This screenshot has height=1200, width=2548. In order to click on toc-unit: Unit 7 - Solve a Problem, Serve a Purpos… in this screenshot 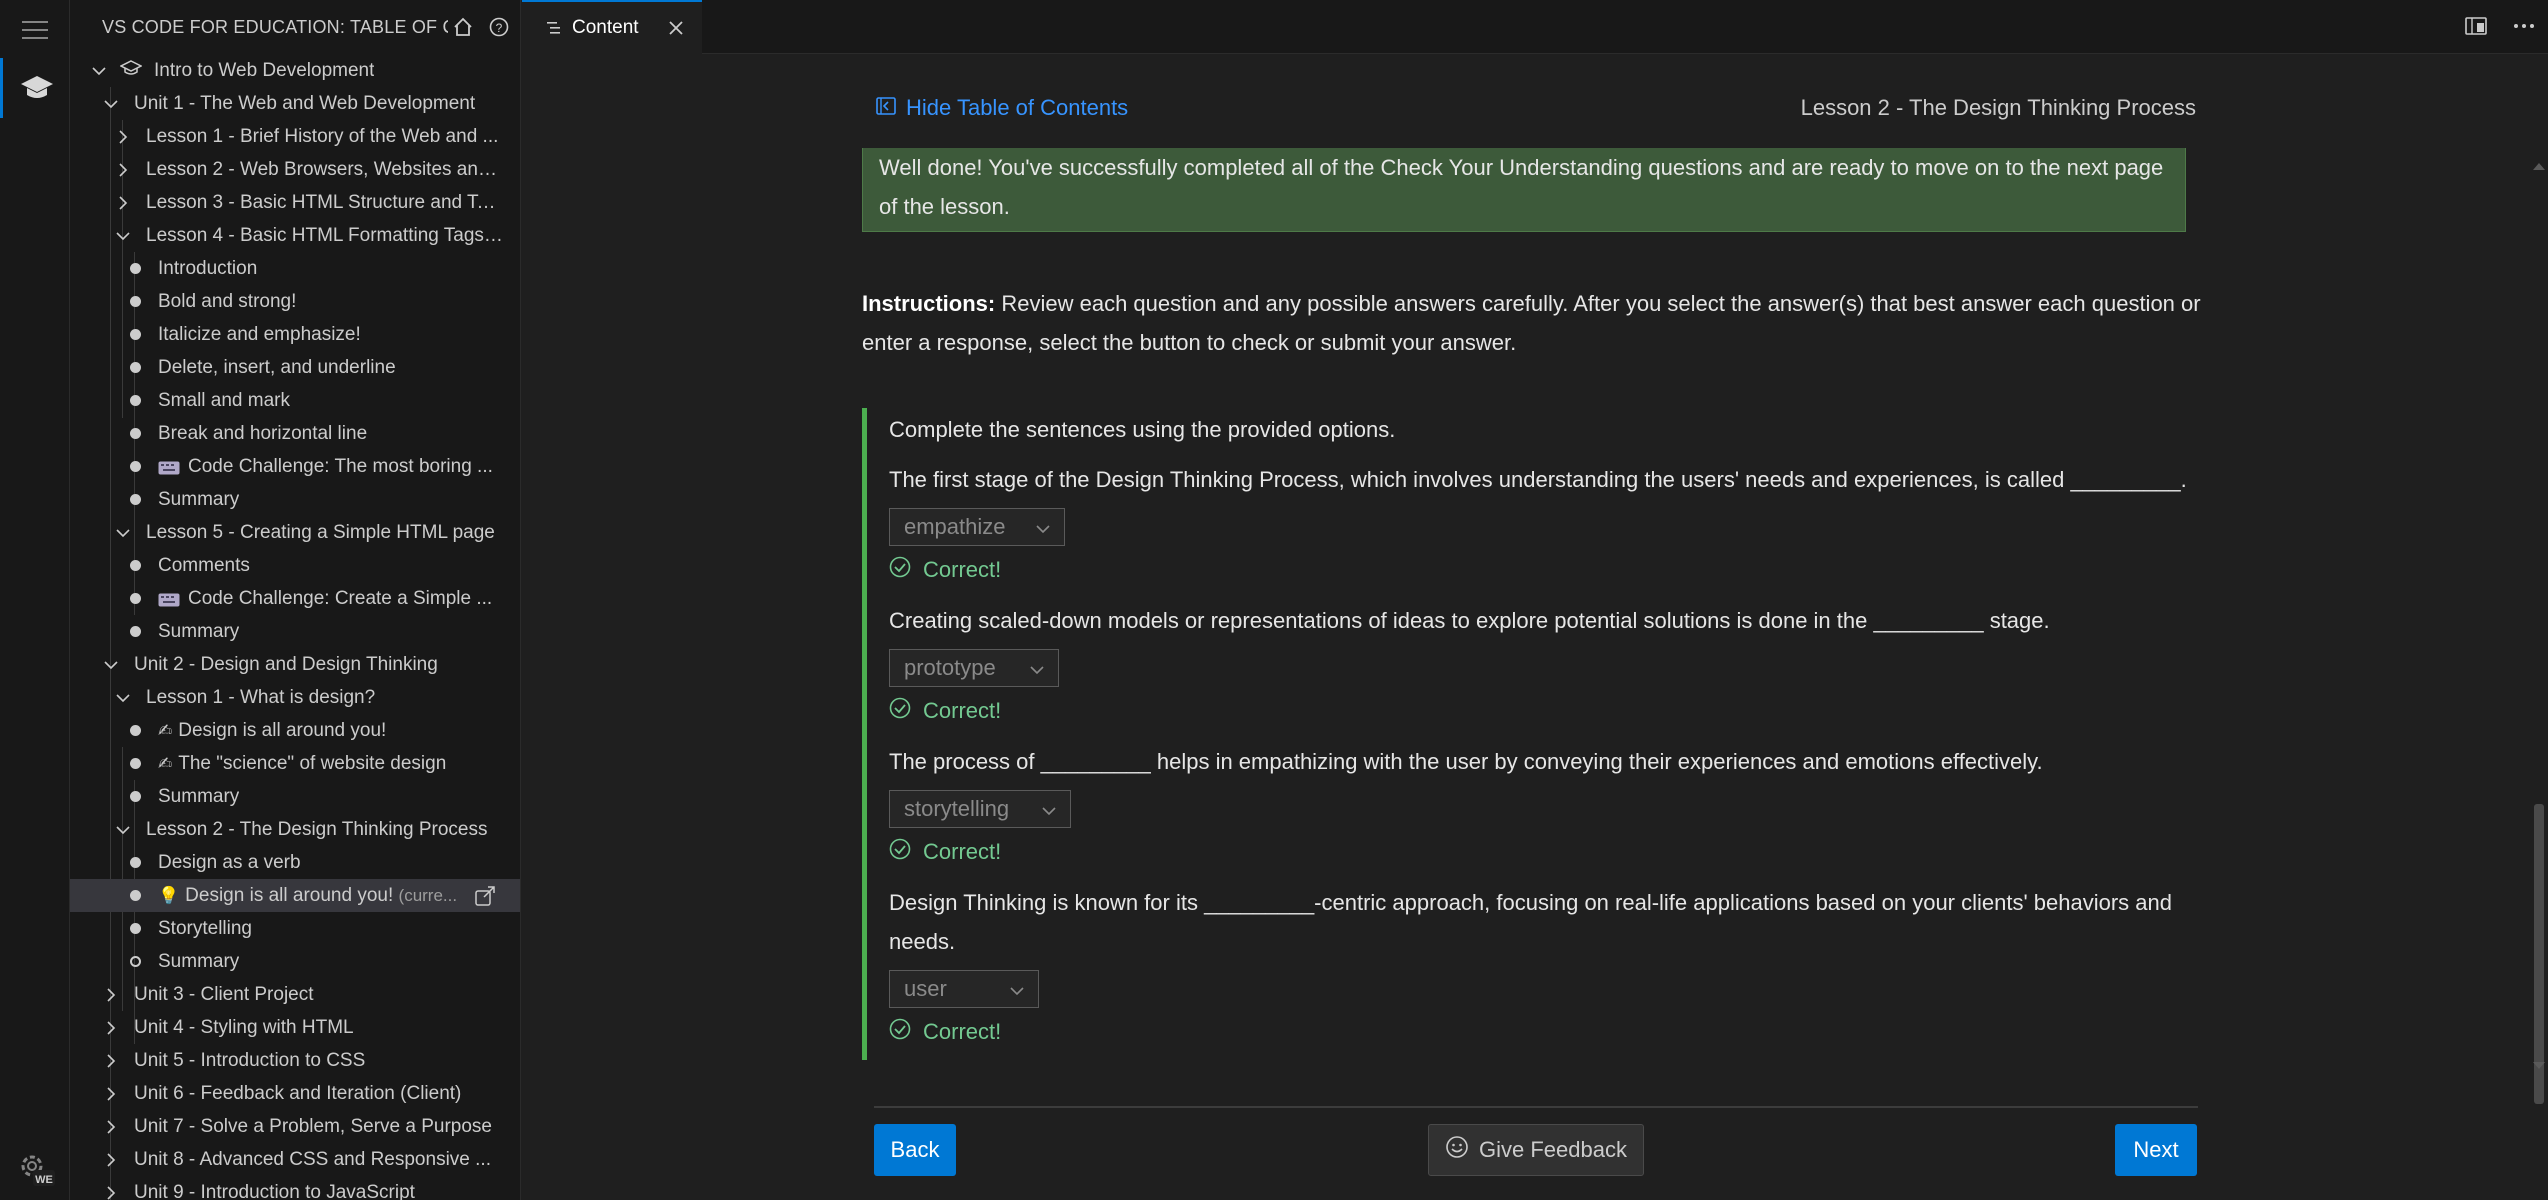, I will do `click(295, 1126)`.